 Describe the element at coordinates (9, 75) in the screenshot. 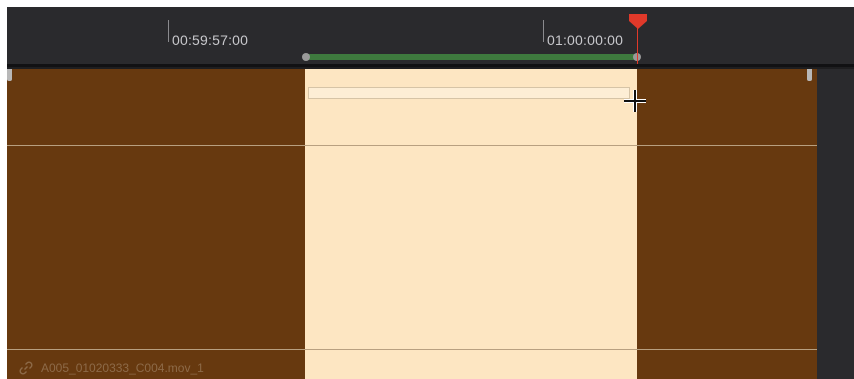

I see `clip-left-edge-handle` at that location.